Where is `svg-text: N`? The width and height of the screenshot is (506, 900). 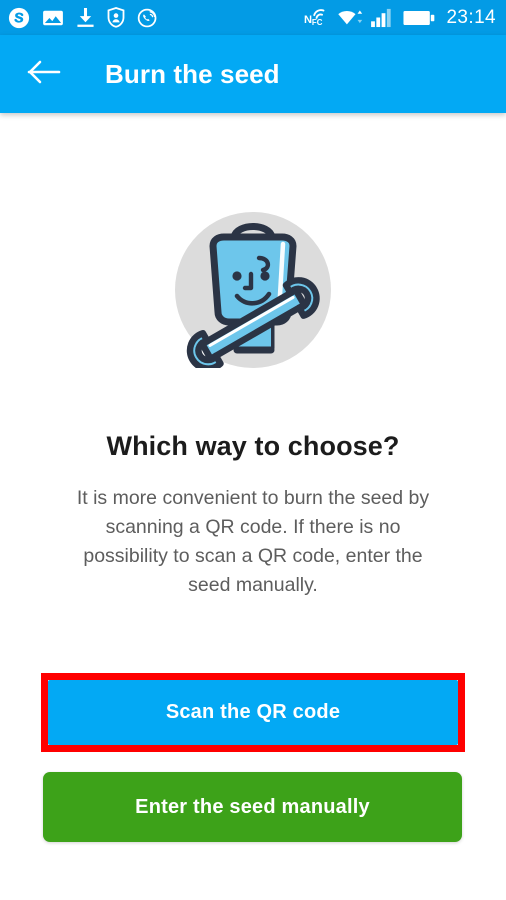
svg-text: N is located at coordinates (308, 20).